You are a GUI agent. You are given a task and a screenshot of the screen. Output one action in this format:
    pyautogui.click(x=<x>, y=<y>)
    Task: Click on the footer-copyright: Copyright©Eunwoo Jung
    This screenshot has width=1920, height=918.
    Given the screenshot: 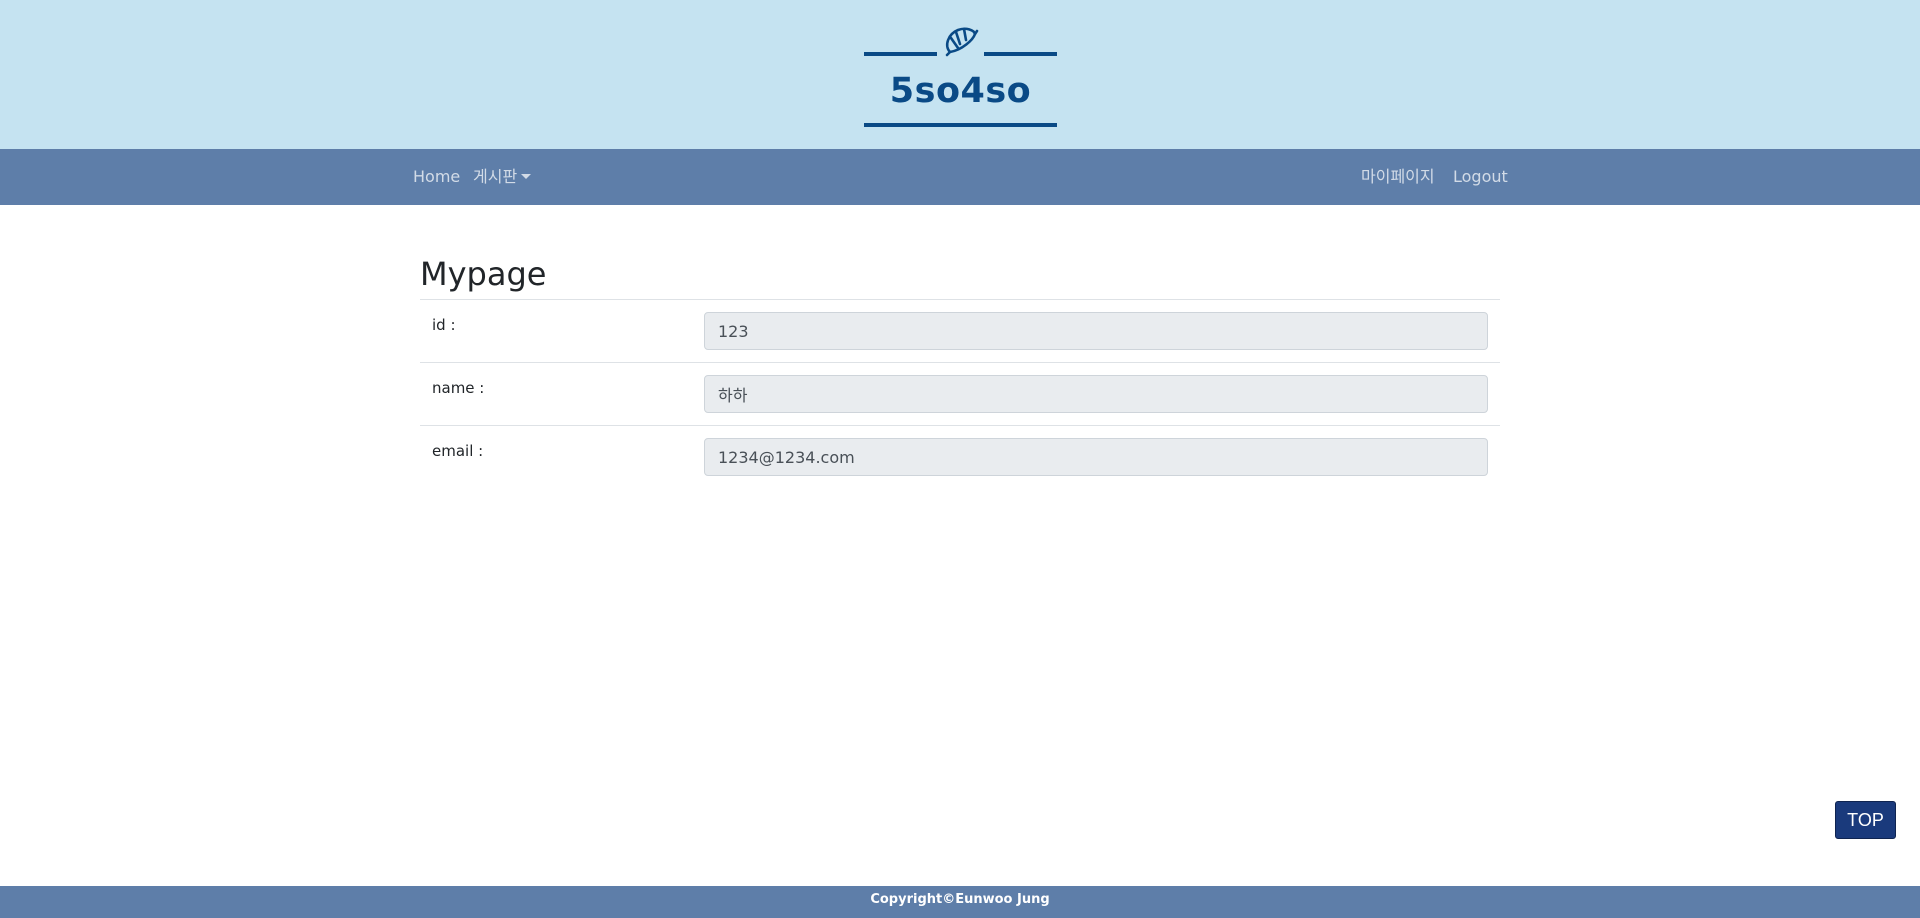 What is the action you would take?
    pyautogui.click(x=960, y=899)
    